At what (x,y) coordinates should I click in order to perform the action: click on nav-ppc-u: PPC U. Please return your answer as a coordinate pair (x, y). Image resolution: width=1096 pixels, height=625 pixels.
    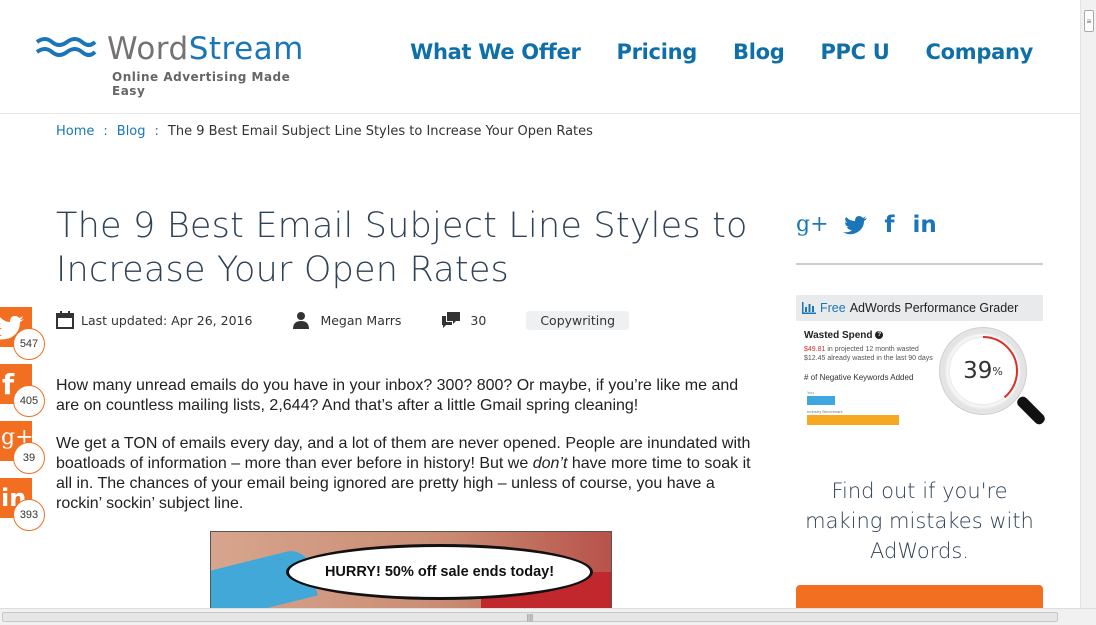
    Looking at the image, I should click on (854, 52).